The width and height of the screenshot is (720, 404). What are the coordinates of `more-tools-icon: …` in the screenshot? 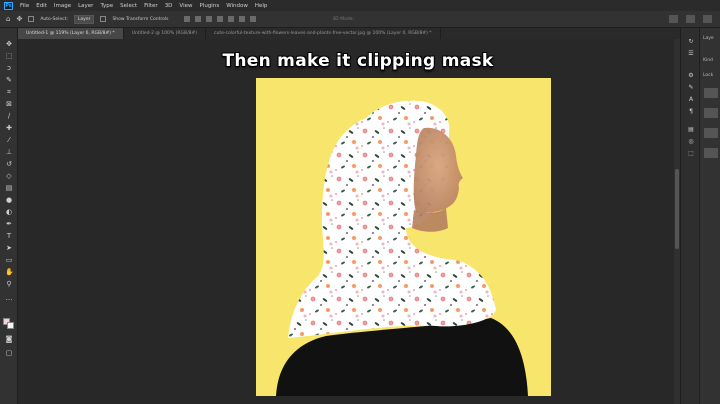 It's located at (9, 298).